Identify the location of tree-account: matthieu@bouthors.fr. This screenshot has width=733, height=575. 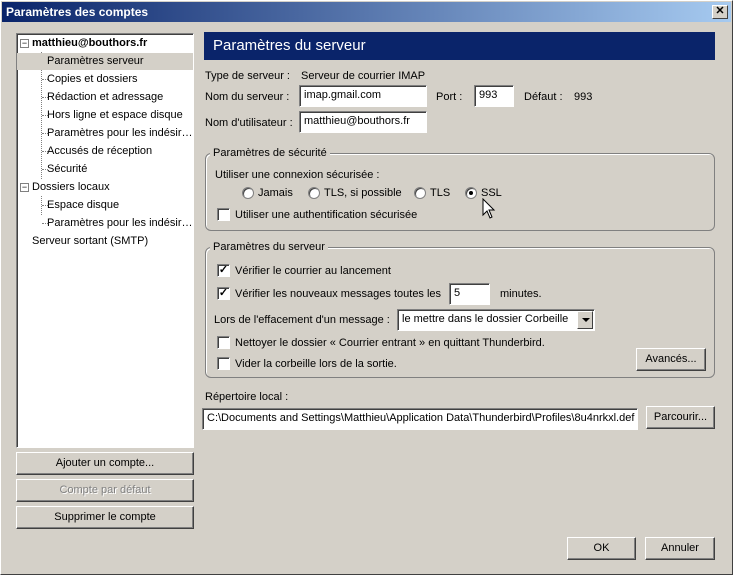
(89, 43).